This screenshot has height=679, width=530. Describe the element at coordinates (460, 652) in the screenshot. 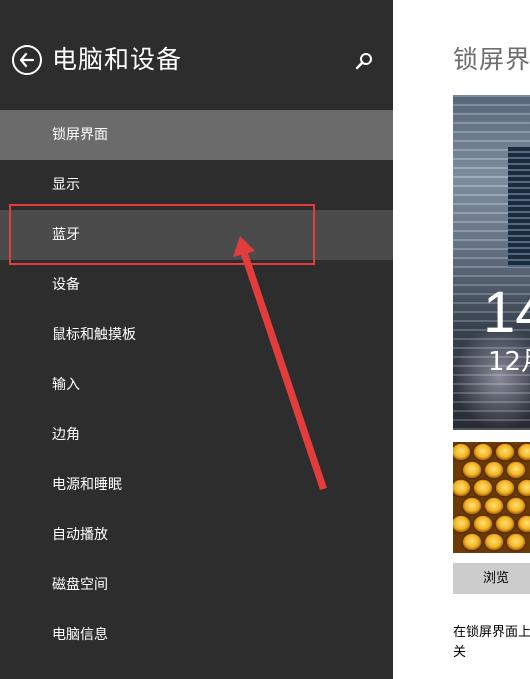

I see `lock-screen-option-line2: 关` at that location.